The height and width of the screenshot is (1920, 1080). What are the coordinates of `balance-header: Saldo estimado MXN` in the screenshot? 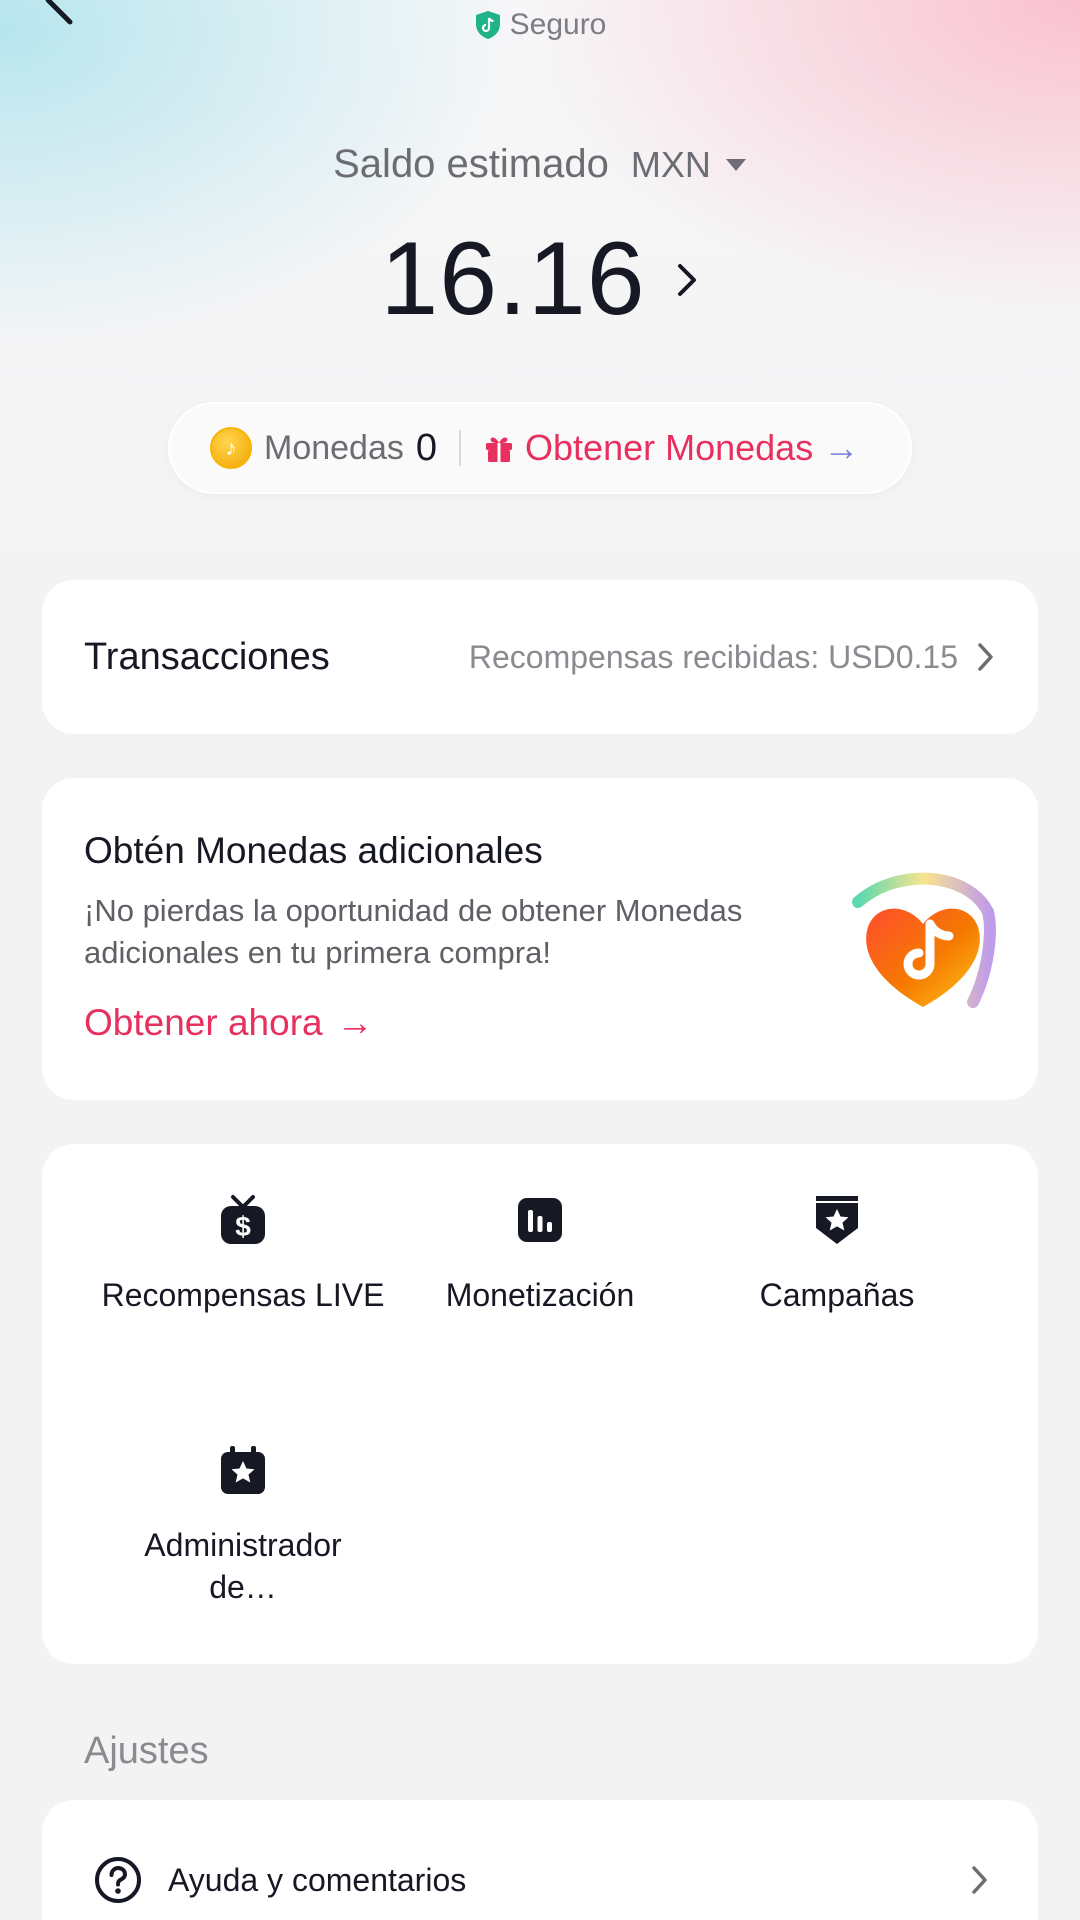 It's located at (540, 164).